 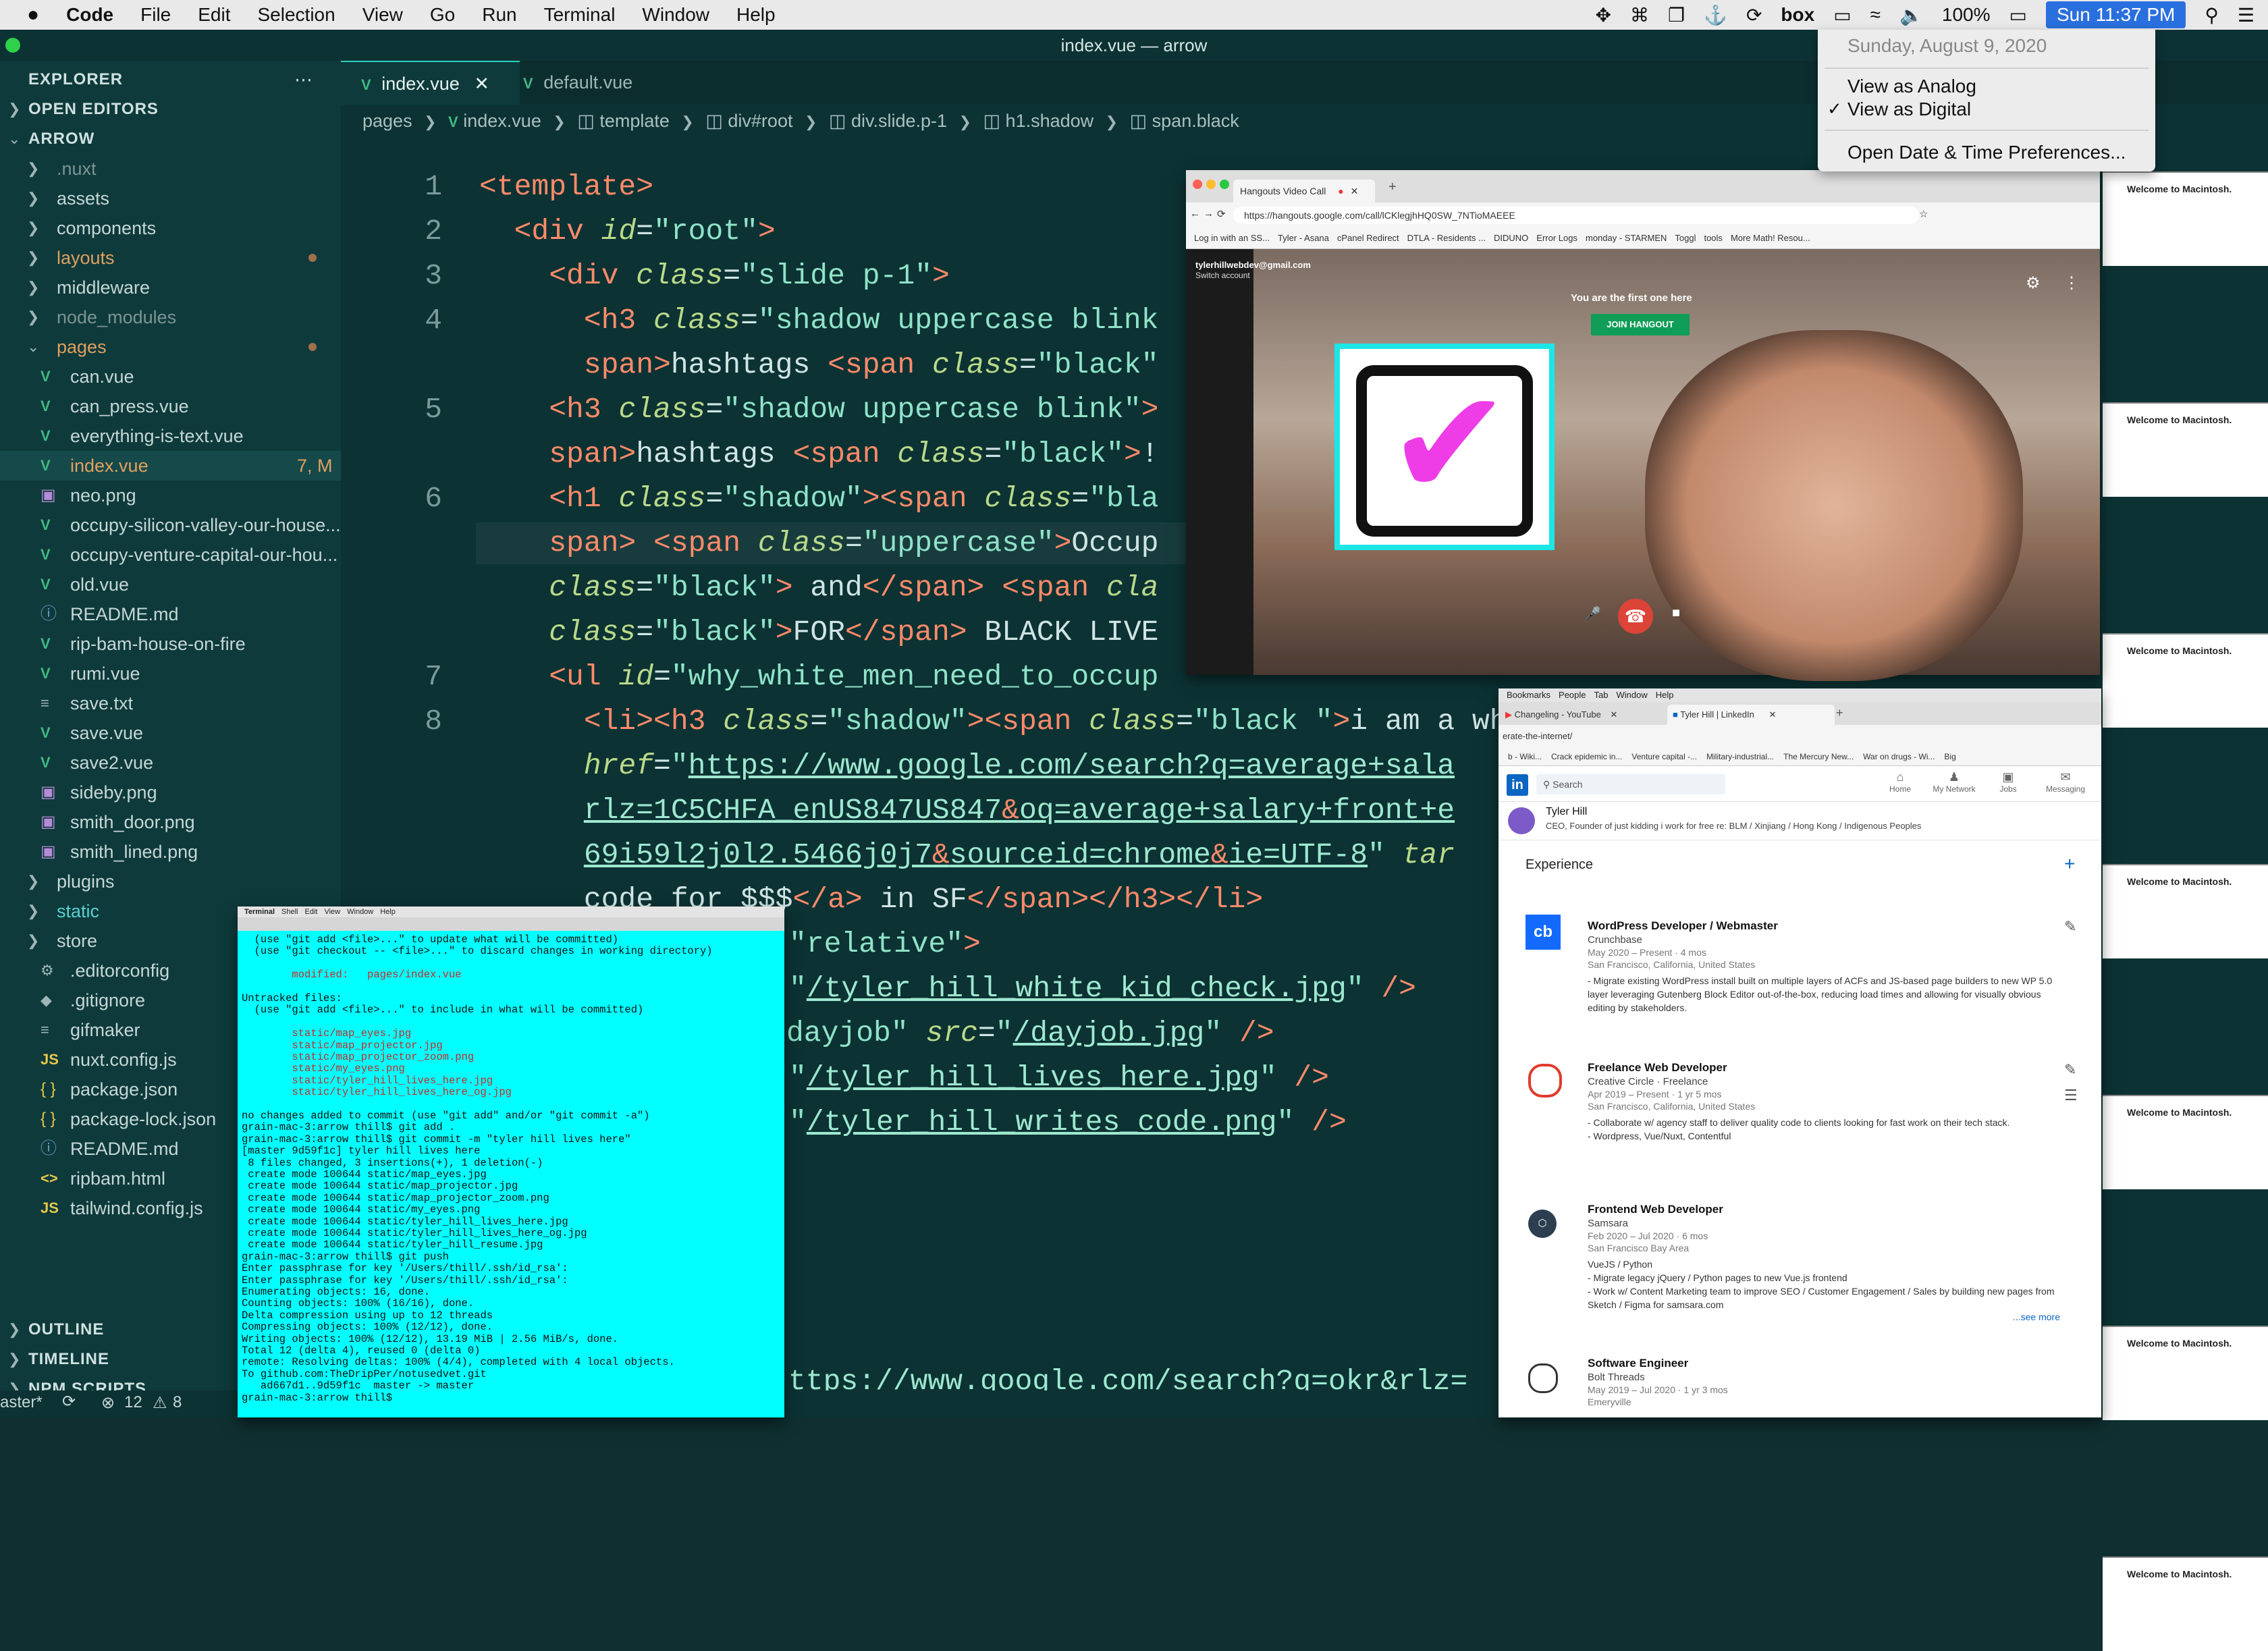 I want to click on volume-icon: 🔈, so click(x=1911, y=15).